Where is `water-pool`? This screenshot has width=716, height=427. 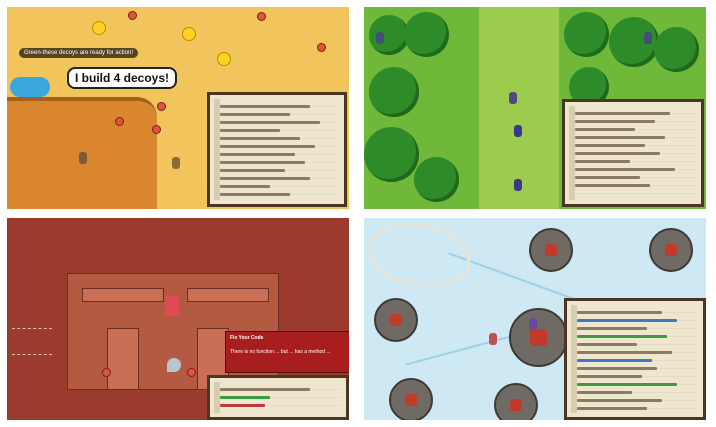 water-pool is located at coordinates (30, 87).